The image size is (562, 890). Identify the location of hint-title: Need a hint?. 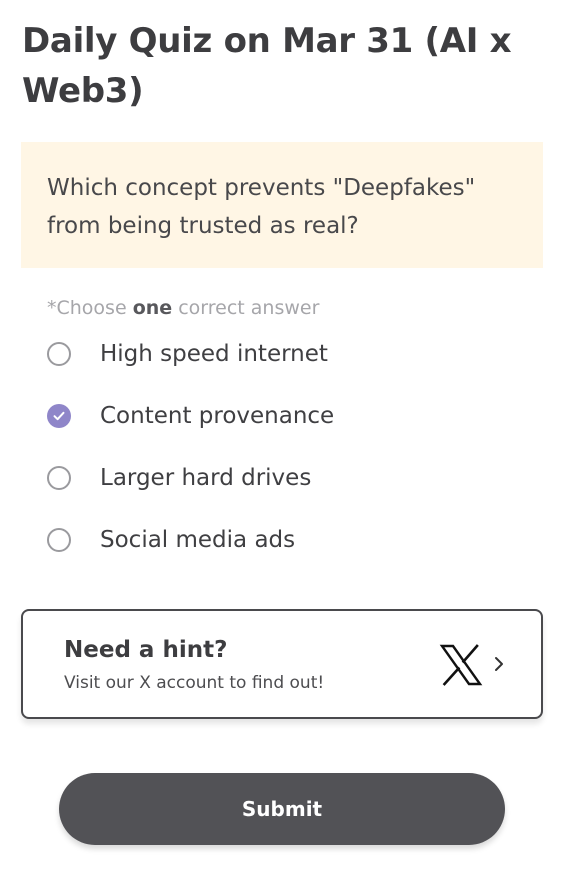
(146, 650).